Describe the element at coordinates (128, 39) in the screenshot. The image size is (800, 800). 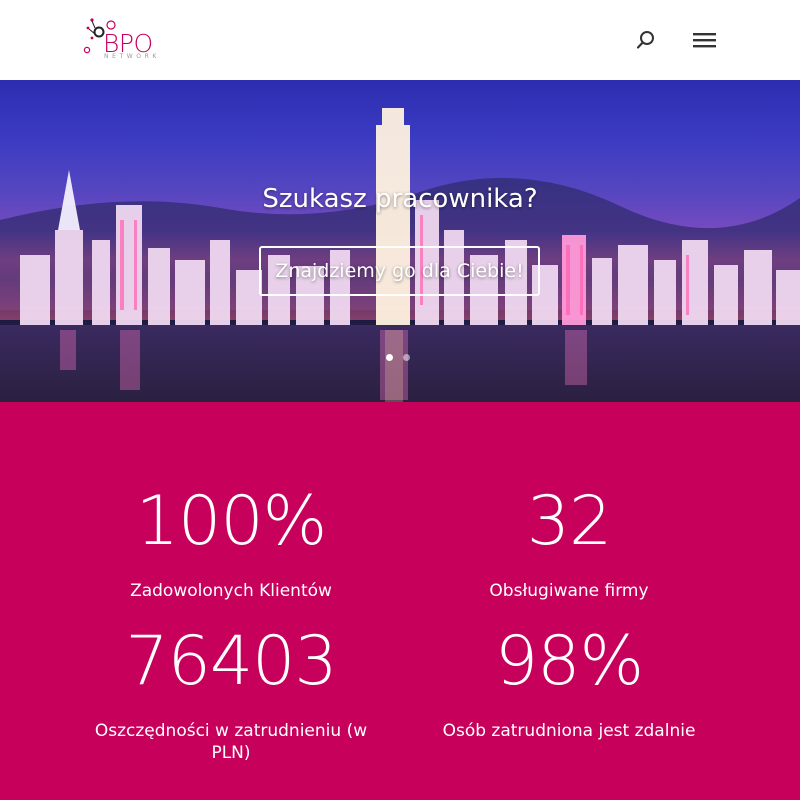
I see `logo: BPO NETWORK` at that location.